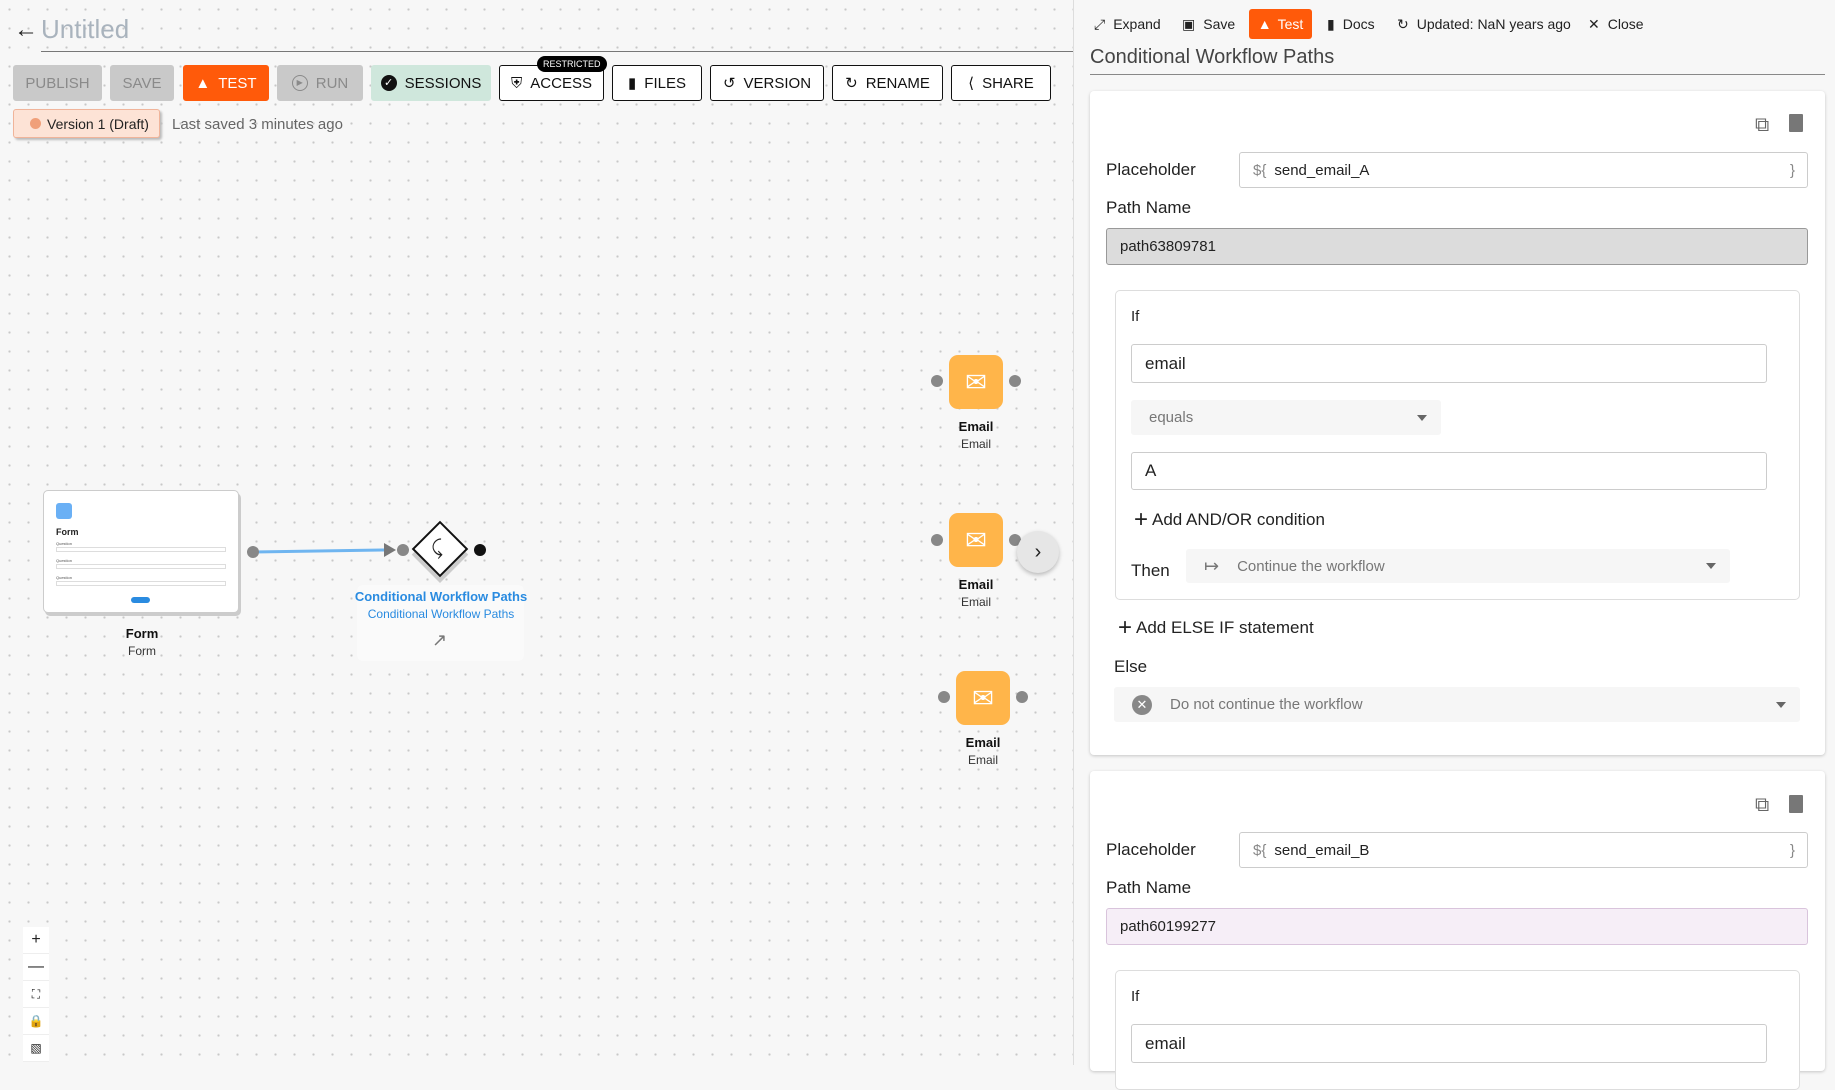  I want to click on arrow-right-bar-icon: ↦, so click(1212, 565).